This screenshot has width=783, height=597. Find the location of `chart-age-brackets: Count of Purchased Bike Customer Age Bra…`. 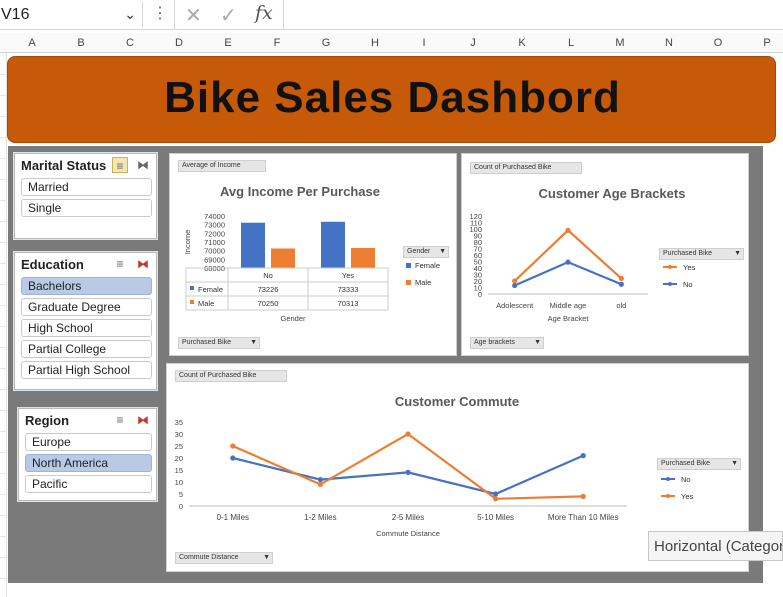

chart-age-brackets: Count of Purchased Bike Customer Age Bra… is located at coordinates (605, 254).